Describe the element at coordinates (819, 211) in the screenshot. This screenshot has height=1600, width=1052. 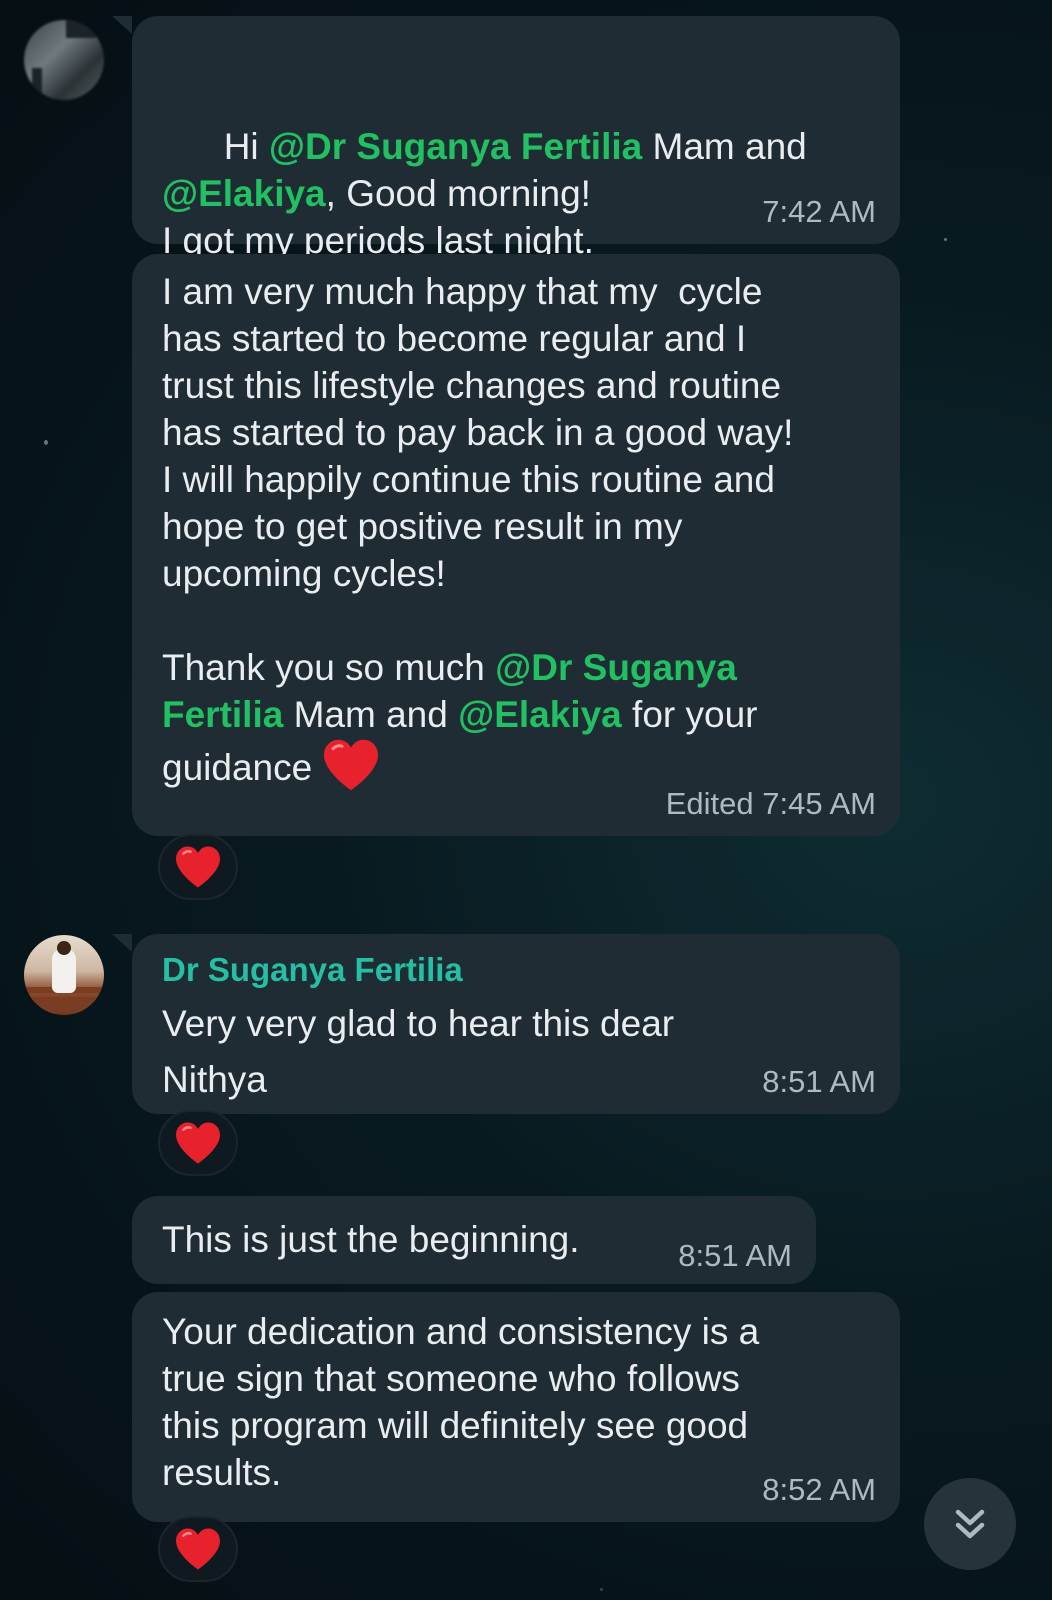
I see `message-timestamp: 7:42 AM` at that location.